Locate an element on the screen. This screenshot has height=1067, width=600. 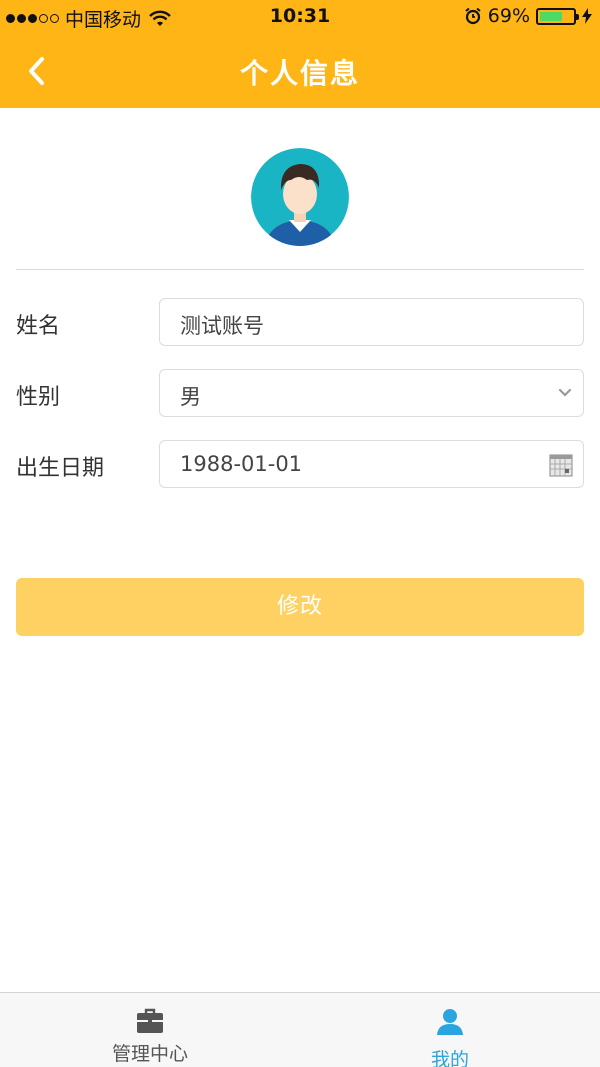
birthdate-input: 1988-01-01 is located at coordinates (371, 464).